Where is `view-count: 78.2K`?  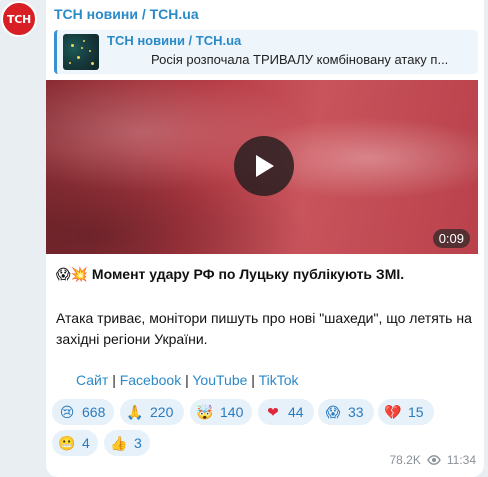 view-count: 78.2K is located at coordinates (405, 460).